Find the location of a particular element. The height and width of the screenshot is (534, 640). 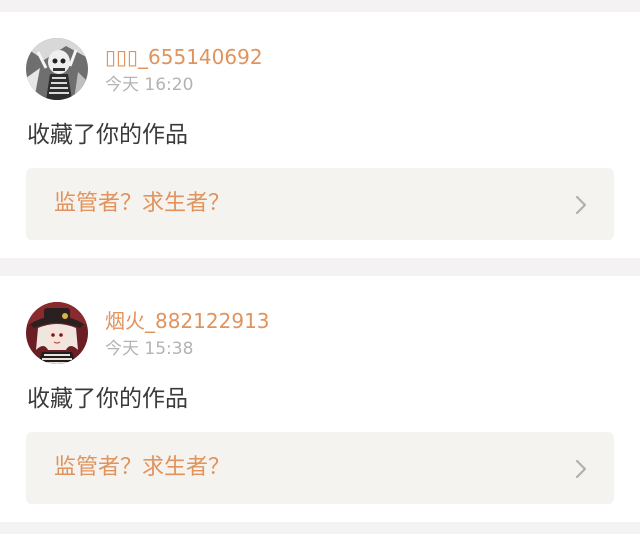

anime-girl-avatar-icon is located at coordinates (57, 333).